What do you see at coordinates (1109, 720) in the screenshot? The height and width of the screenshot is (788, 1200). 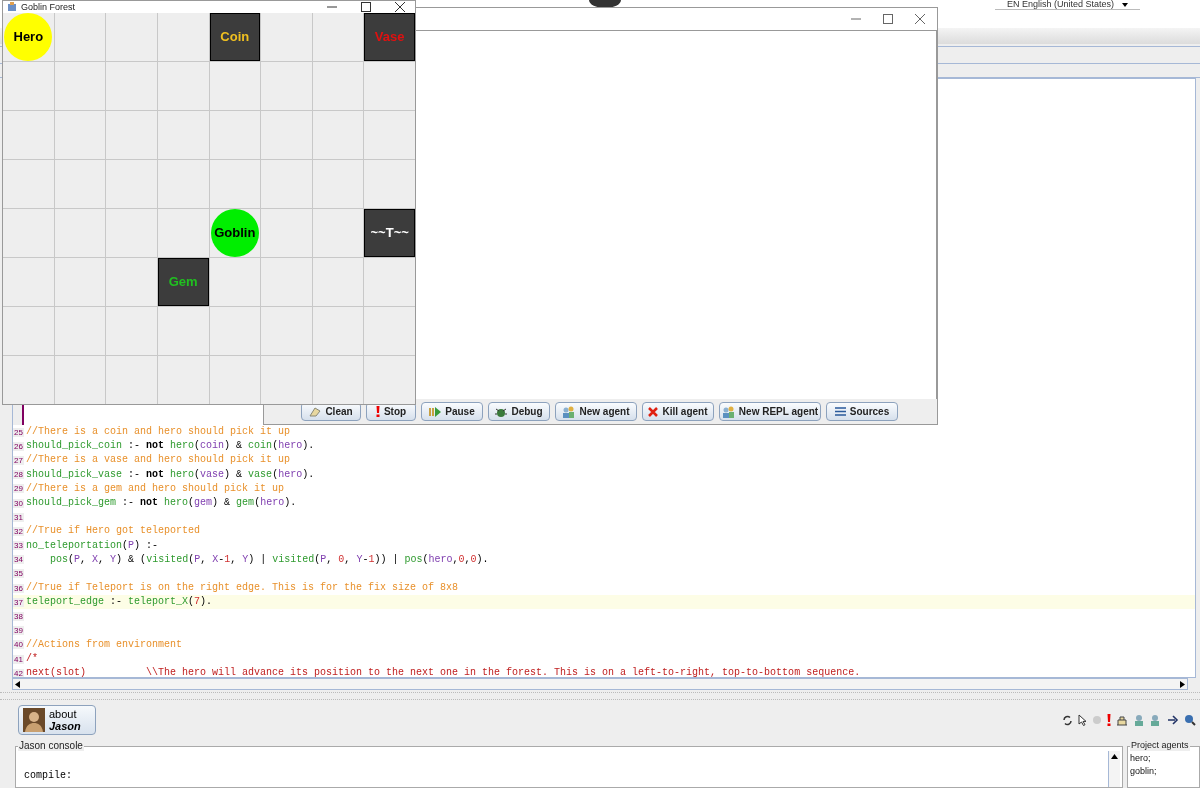 I see `exclamation-icon` at bounding box center [1109, 720].